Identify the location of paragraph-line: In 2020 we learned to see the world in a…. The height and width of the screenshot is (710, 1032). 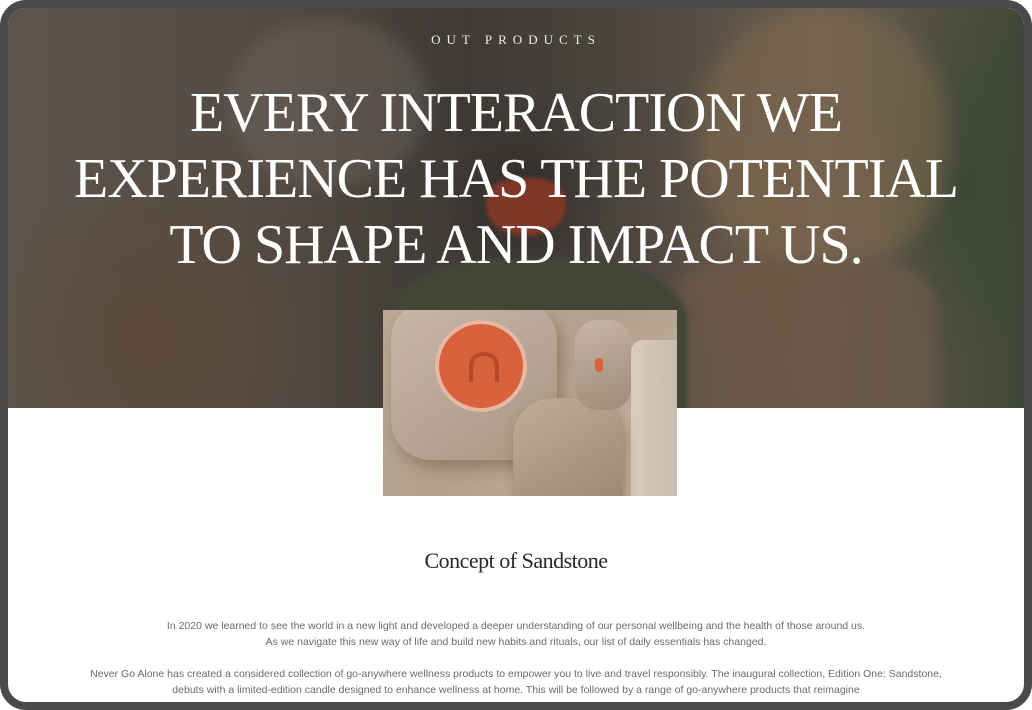
(516, 626).